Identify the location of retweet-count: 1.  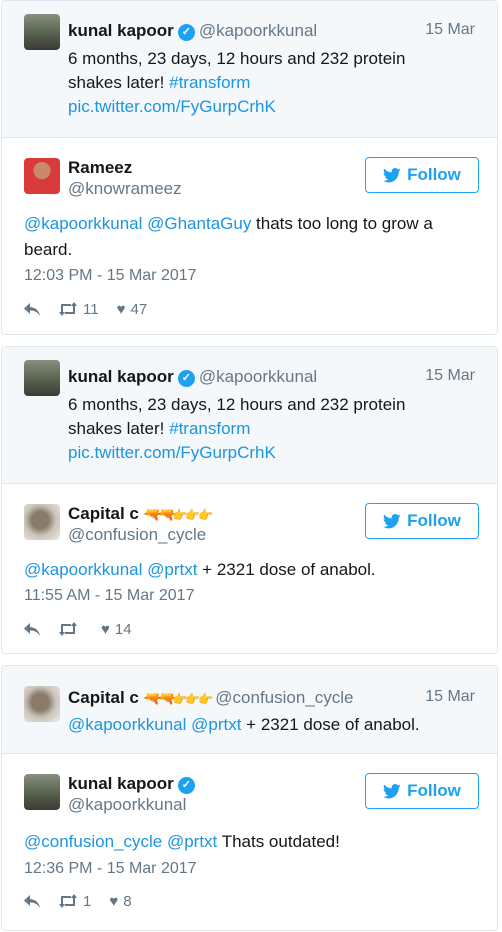
(87, 901).